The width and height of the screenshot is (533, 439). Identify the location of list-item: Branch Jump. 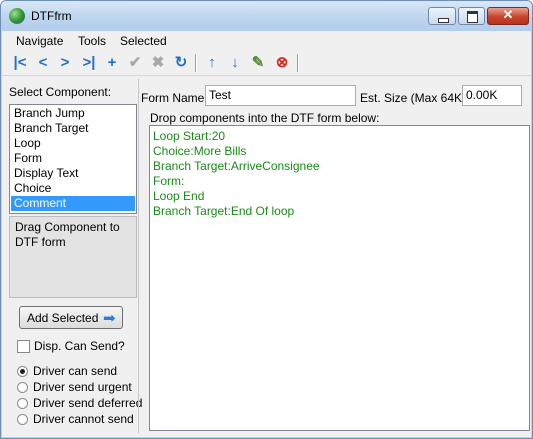
(73, 113).